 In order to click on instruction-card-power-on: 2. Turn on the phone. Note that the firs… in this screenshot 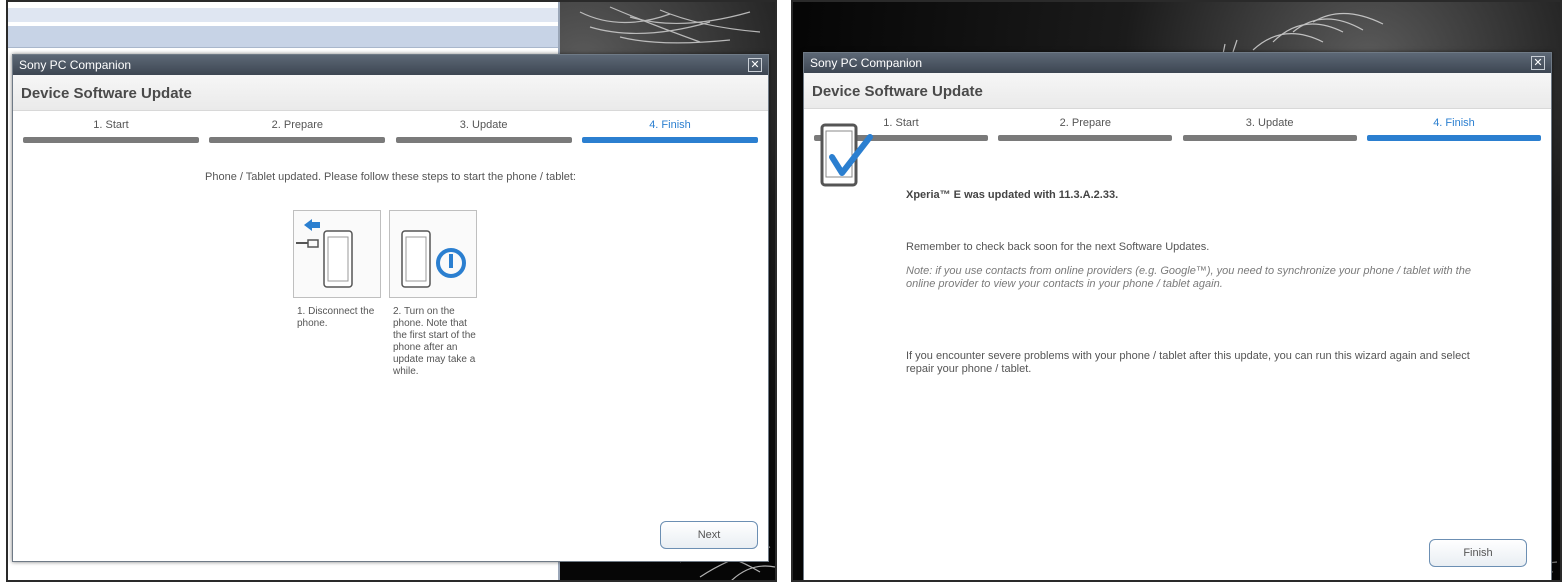, I will do `click(433, 294)`.